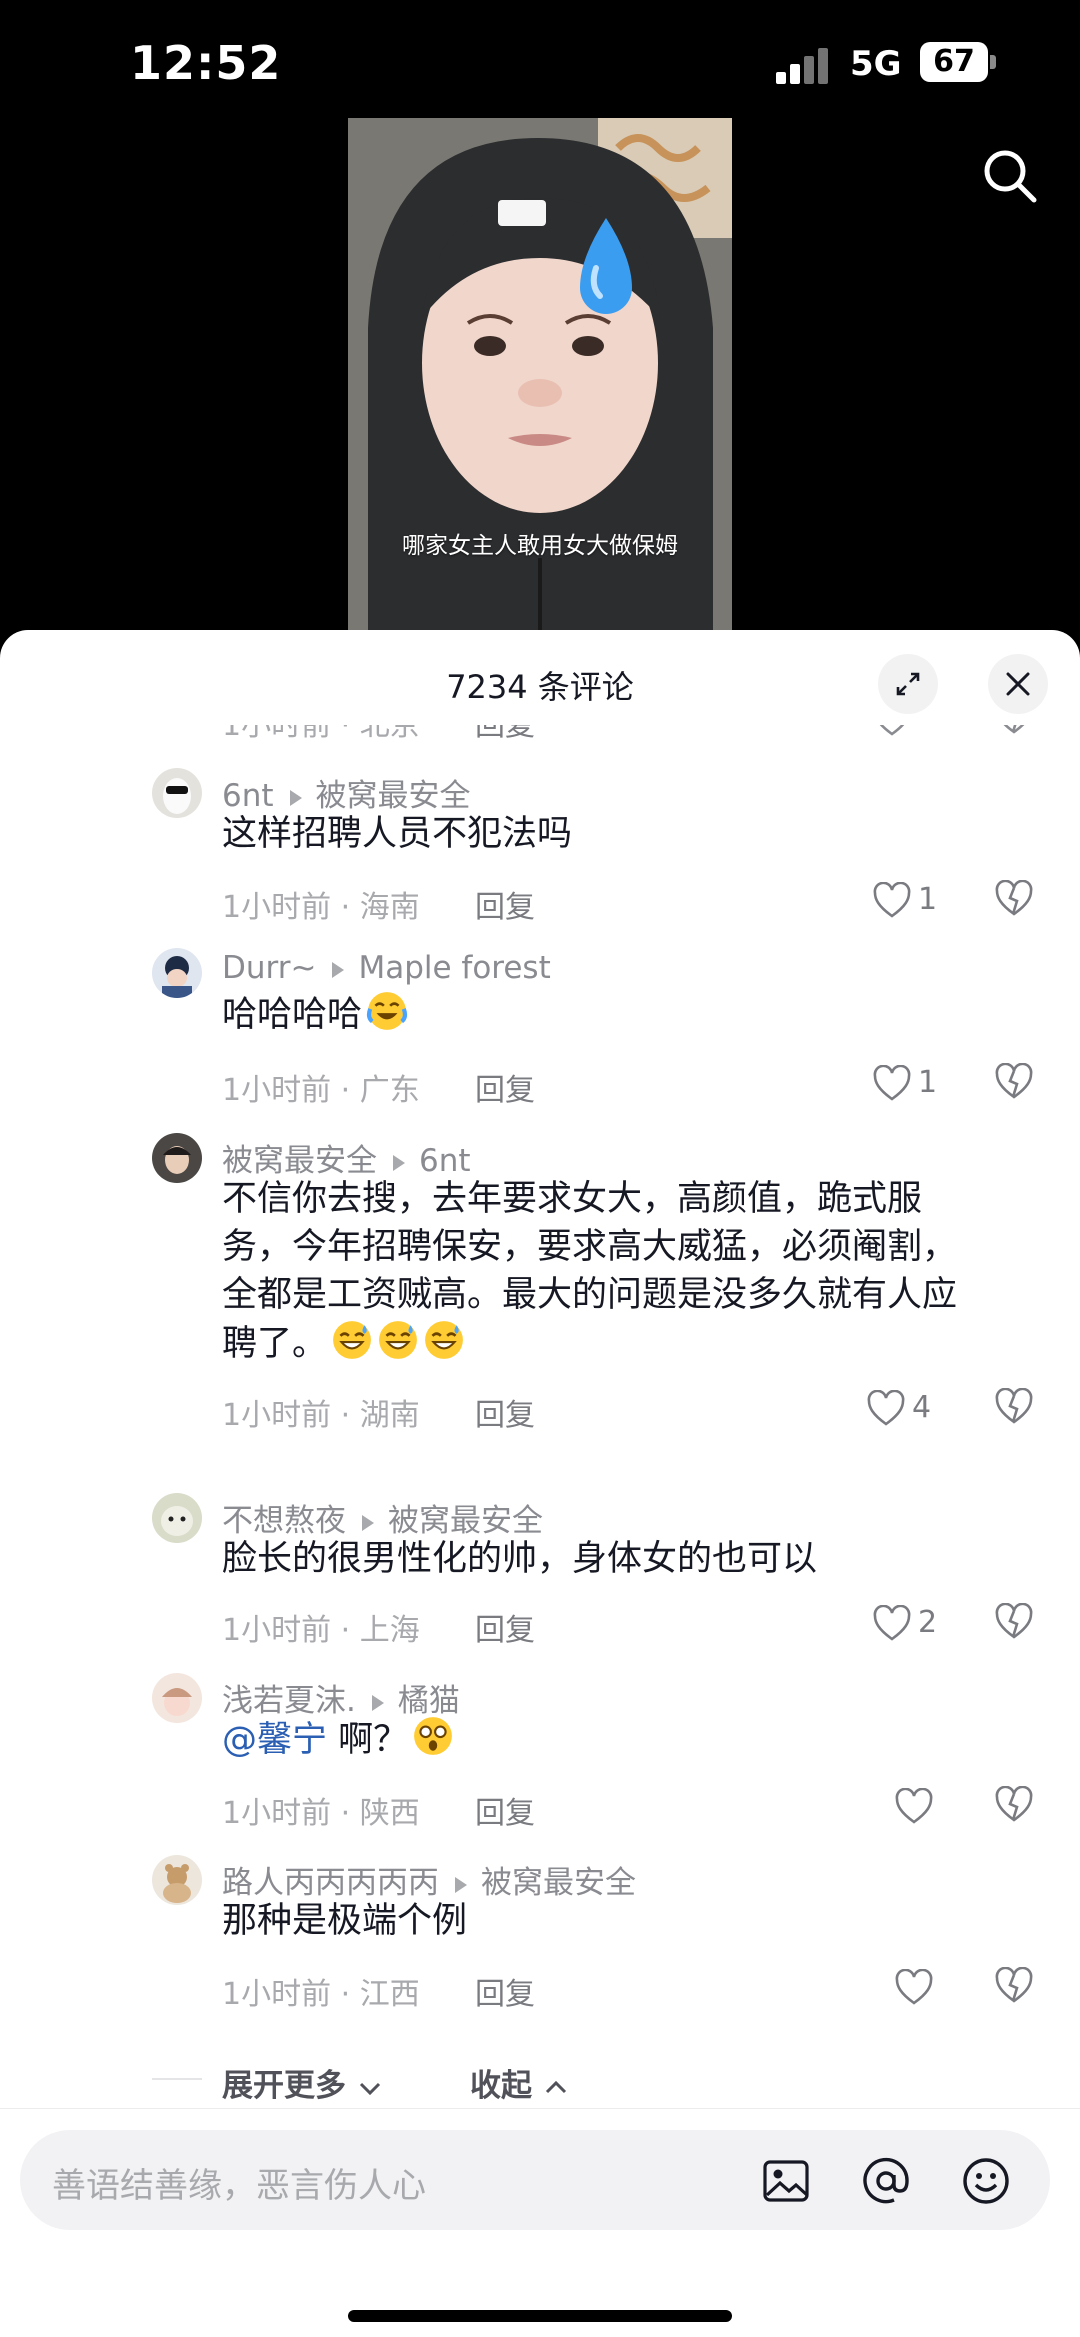 The height and width of the screenshot is (2337, 1080). Describe the element at coordinates (520, 1559) in the screenshot. I see `comment-text: 脸长的很男性化的帅，身体女的也可以` at that location.